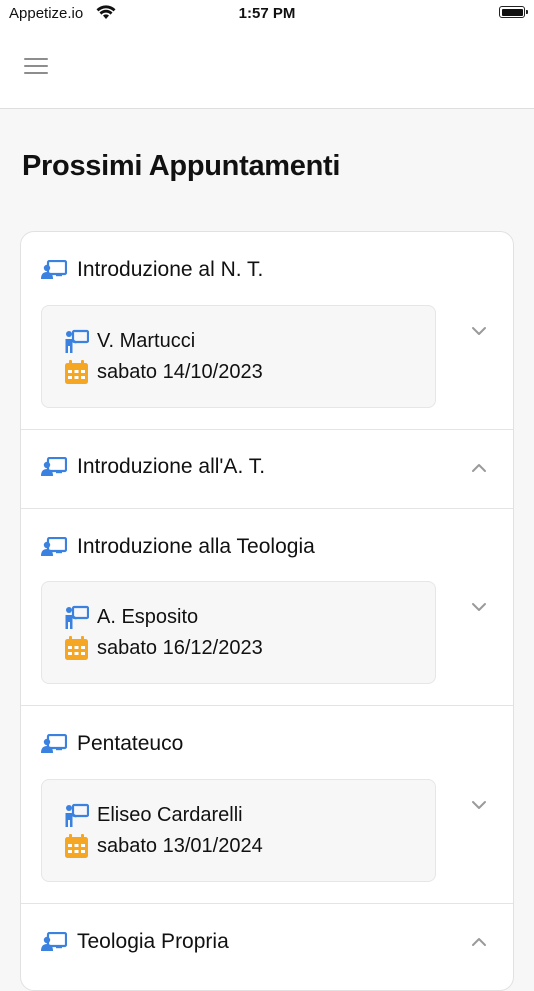  I want to click on accordion-header: Introduzione alla Teologia, so click(178, 547).